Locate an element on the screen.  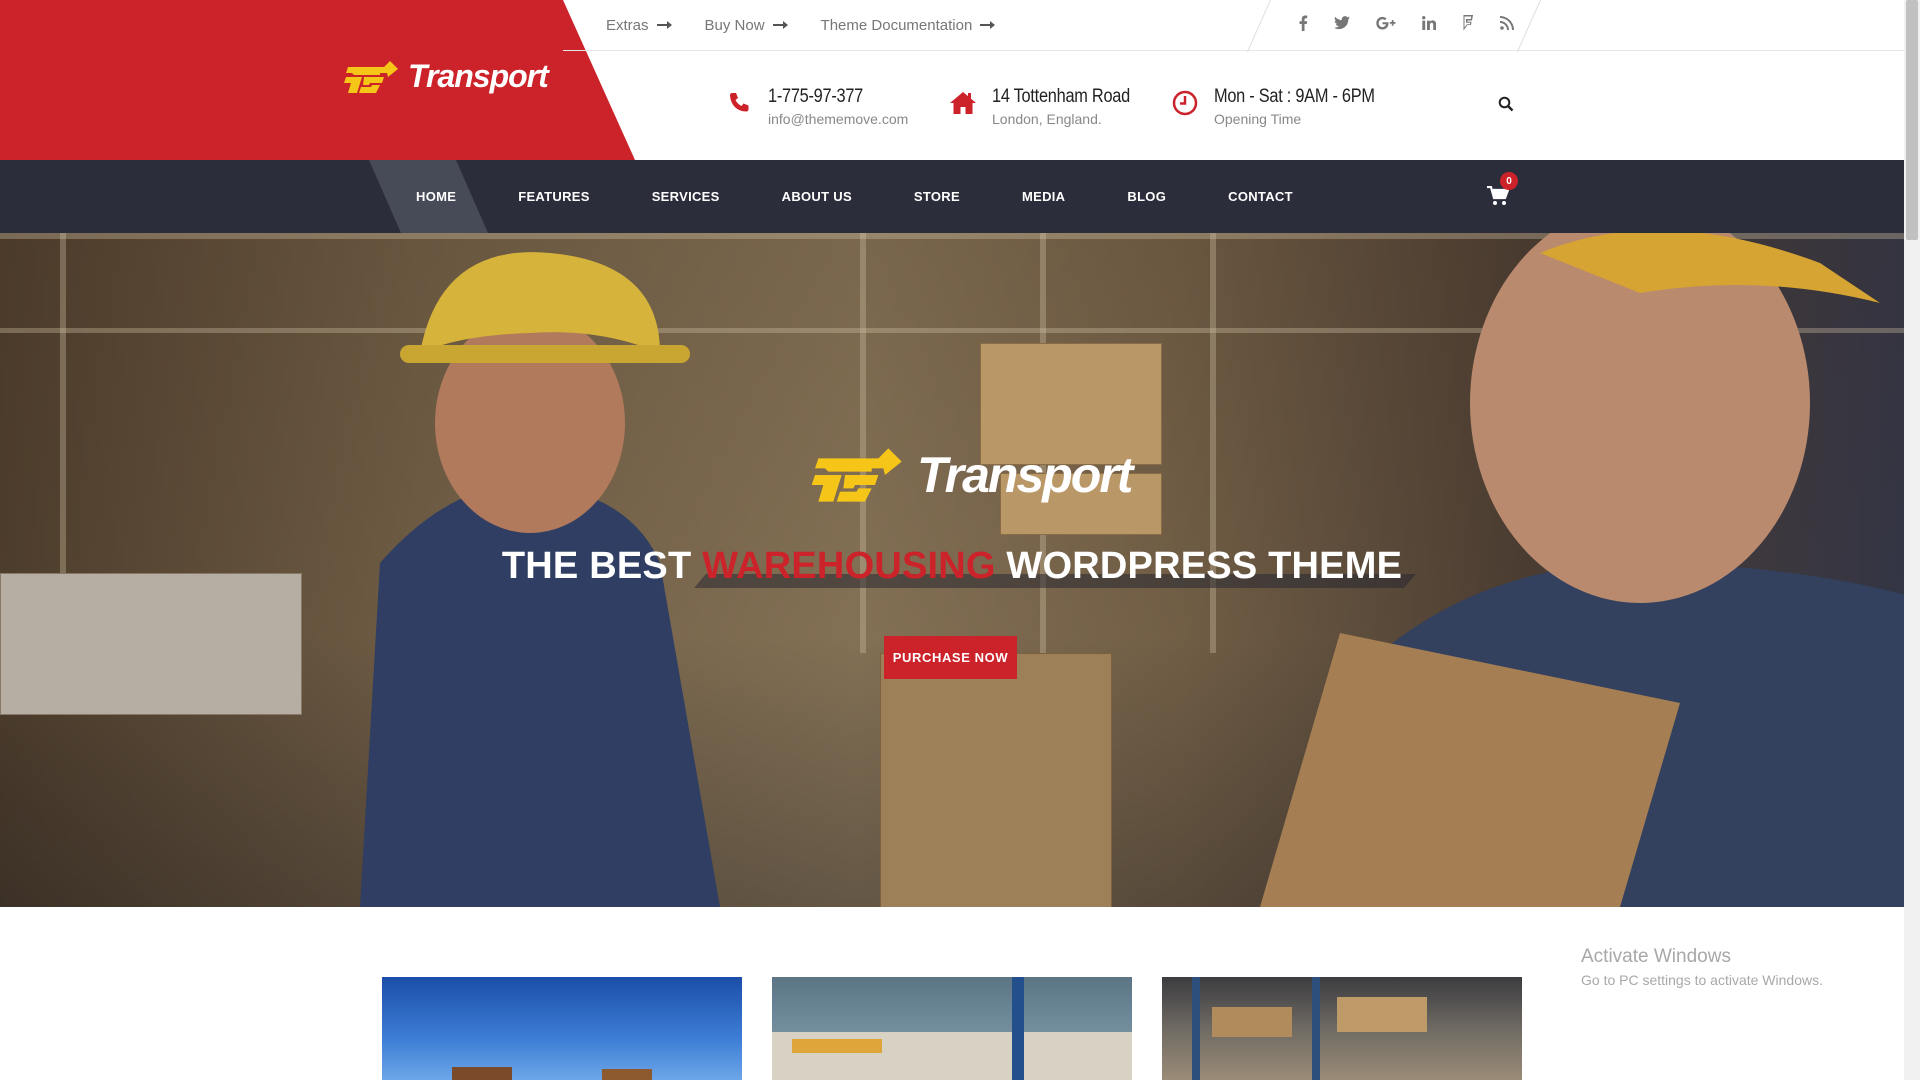
site-logo: Transport is located at coordinates (444, 76).